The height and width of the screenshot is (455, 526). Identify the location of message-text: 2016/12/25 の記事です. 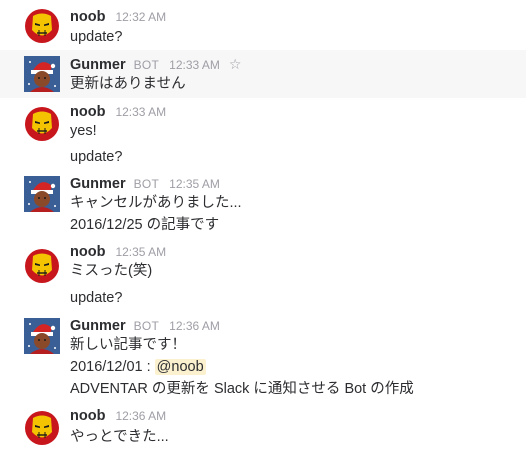
(145, 225).